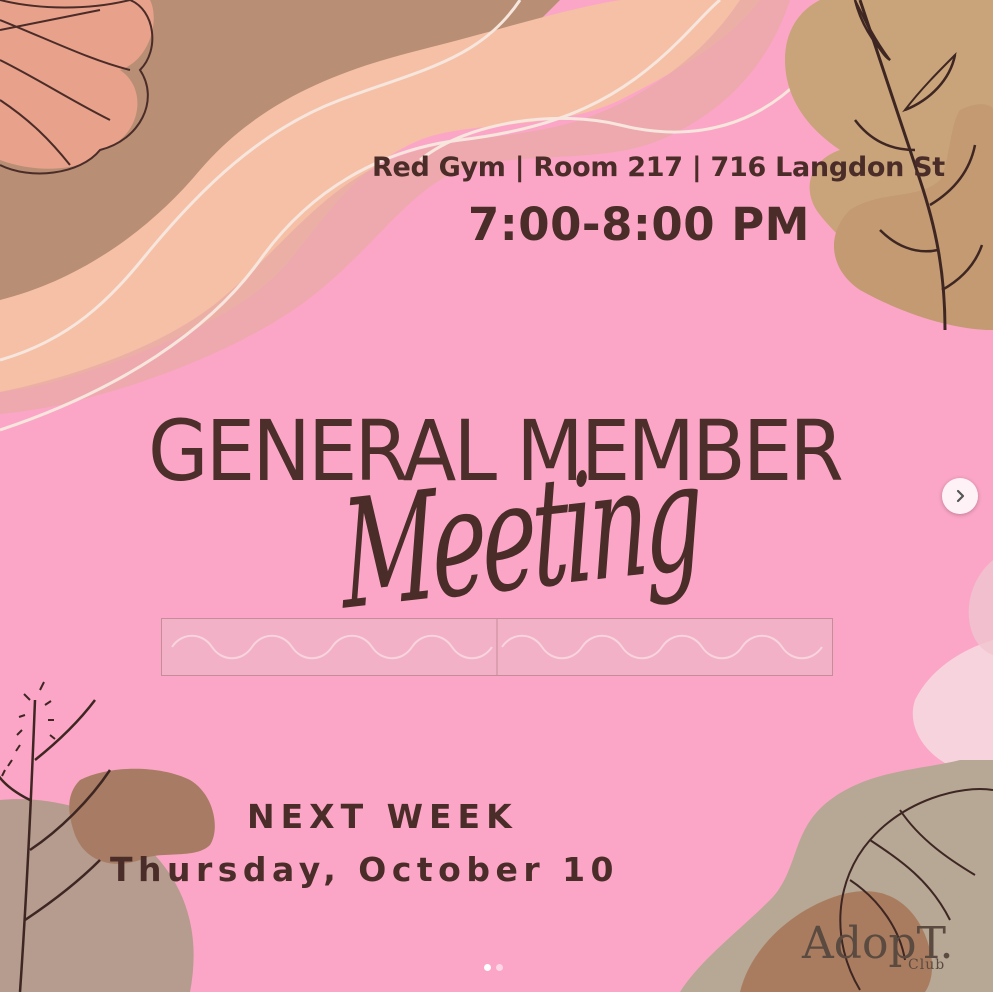 The image size is (993, 992). I want to click on carousel-next-button, so click(960, 496).